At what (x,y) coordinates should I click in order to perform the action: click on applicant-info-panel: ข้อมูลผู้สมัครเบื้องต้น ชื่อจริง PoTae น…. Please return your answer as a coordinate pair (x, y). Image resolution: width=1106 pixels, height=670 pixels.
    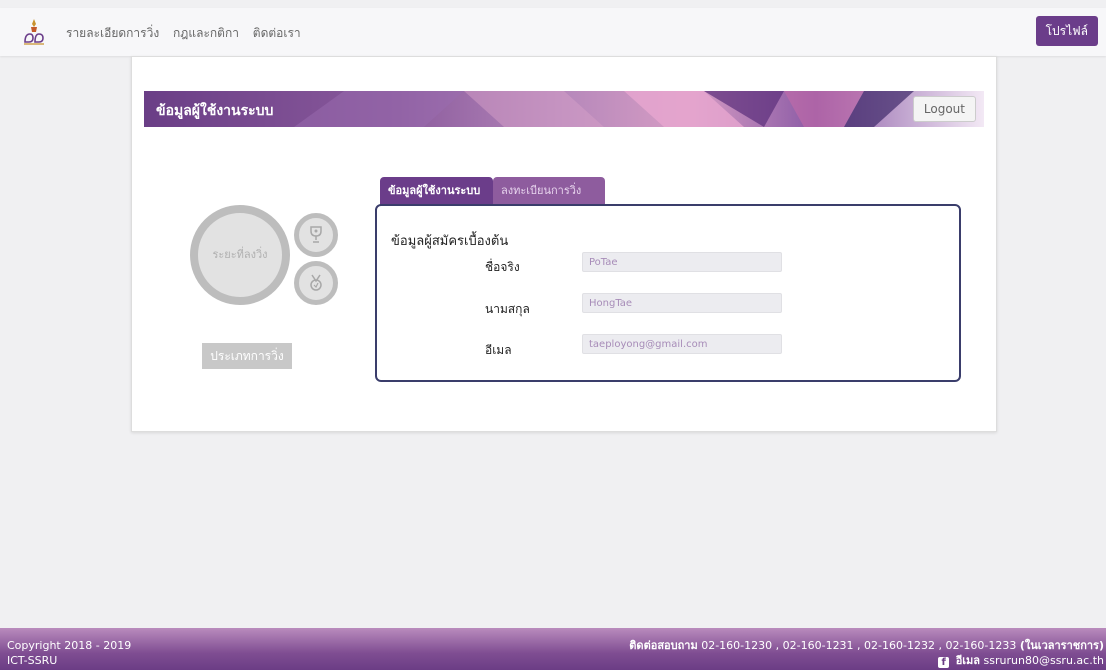
    Looking at the image, I should click on (668, 293).